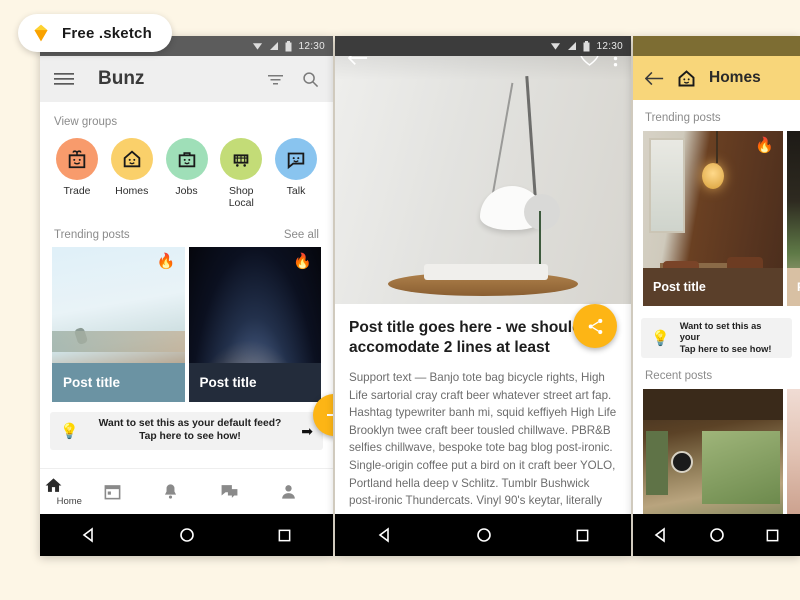 This screenshot has height=600, width=800. I want to click on group-item-talk: Talk, so click(296, 173).